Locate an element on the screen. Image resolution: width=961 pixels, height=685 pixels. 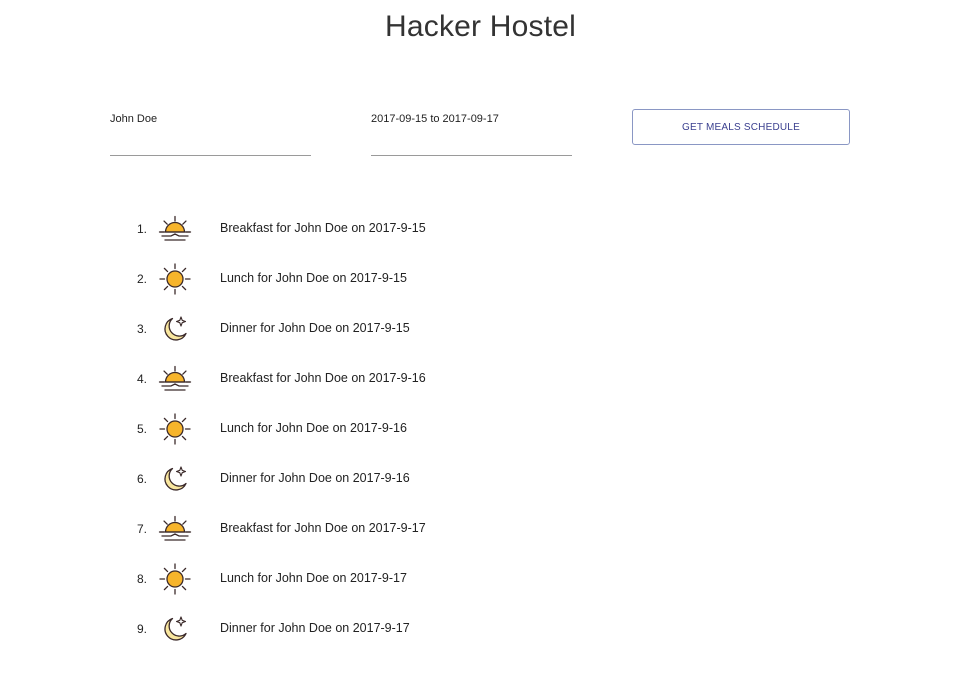
list-item-number: 8. is located at coordinates (141, 579).